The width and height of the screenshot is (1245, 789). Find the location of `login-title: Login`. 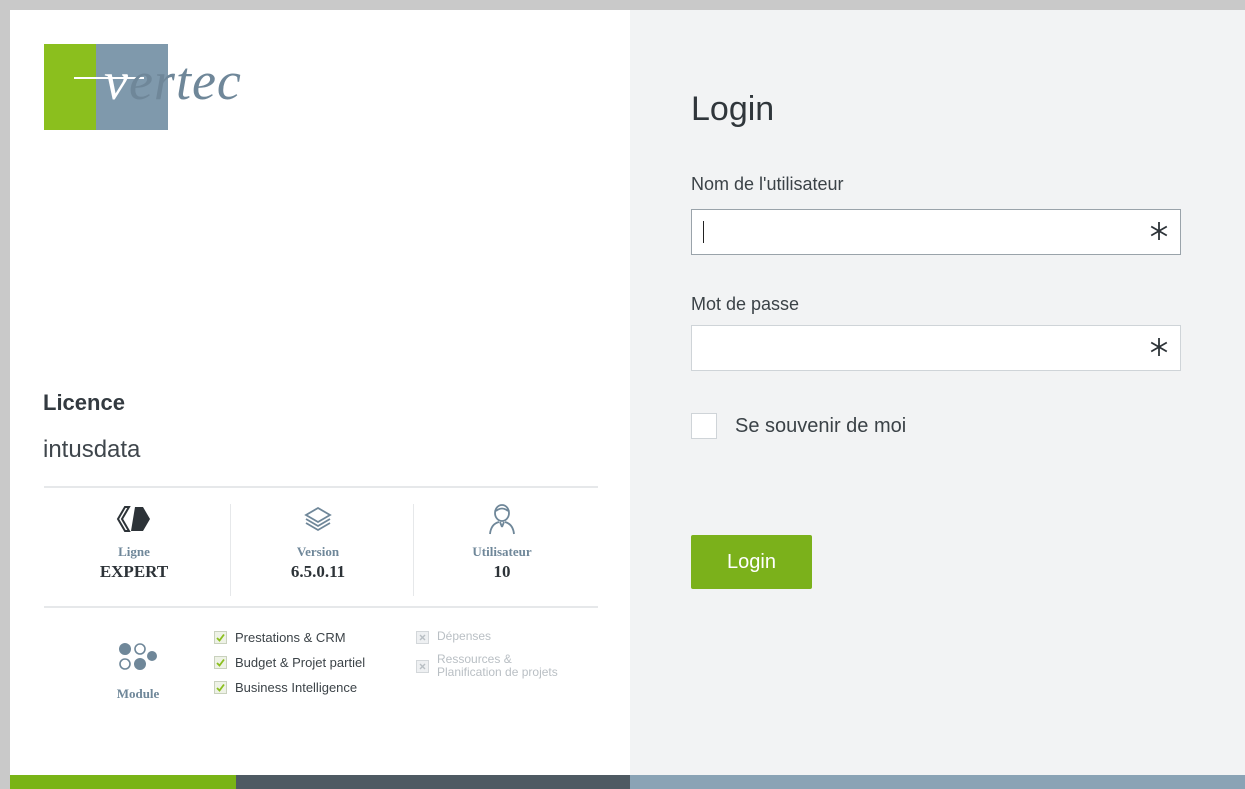

login-title: Login is located at coordinates (733, 109).